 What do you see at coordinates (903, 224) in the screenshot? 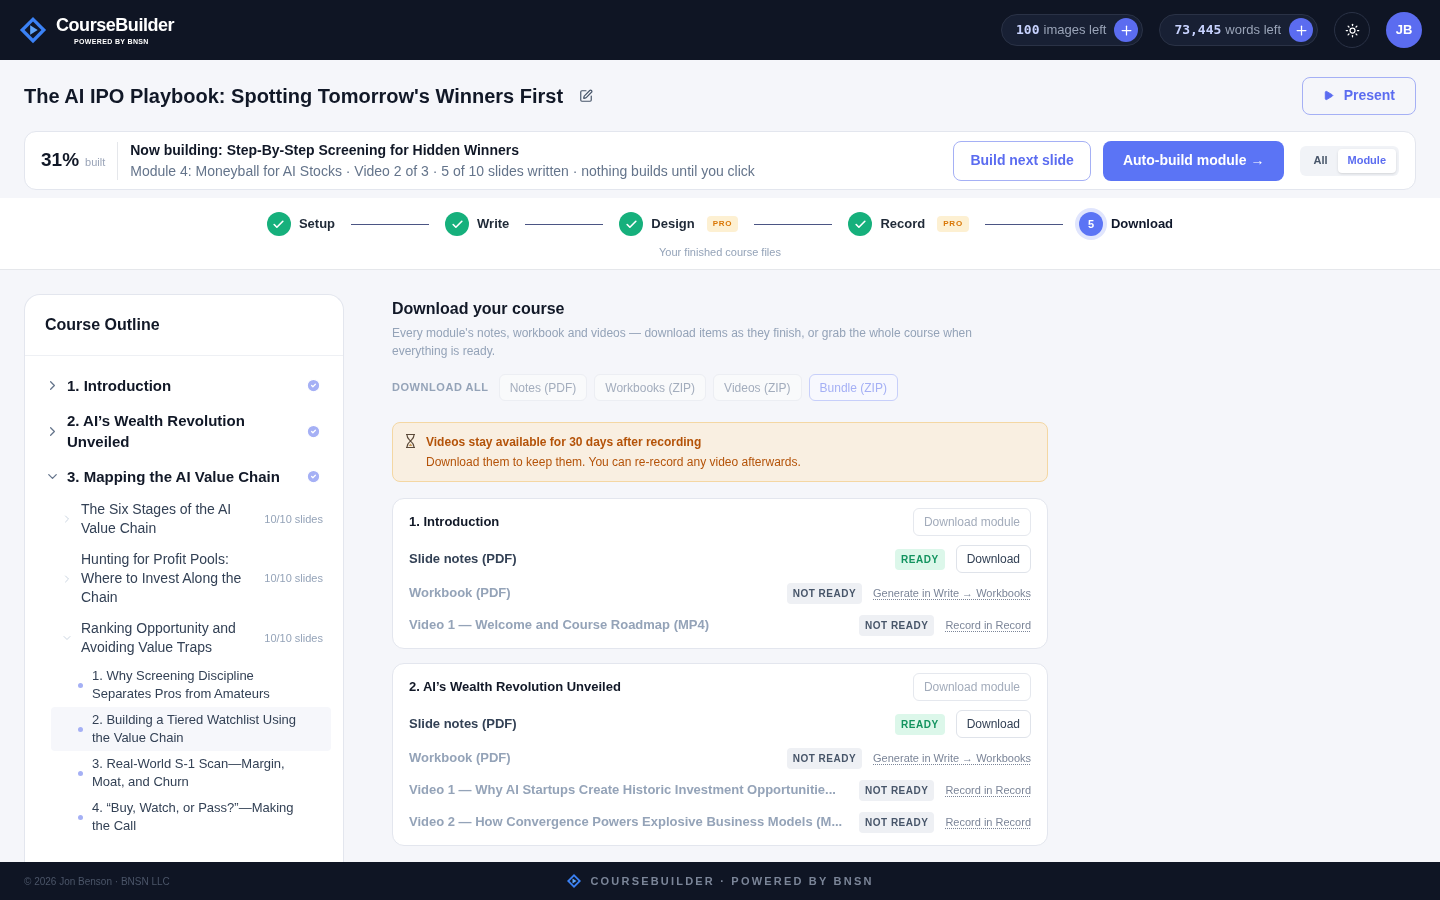
I see `step-label: Record` at bounding box center [903, 224].